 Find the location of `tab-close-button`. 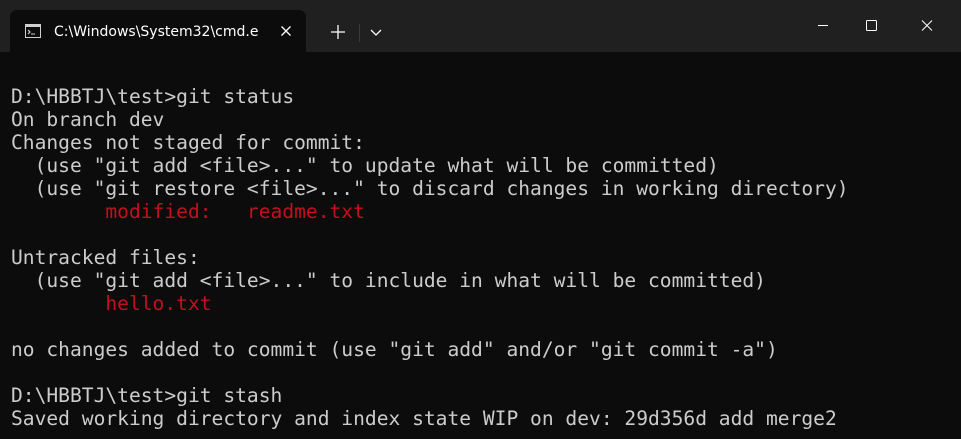

tab-close-button is located at coordinates (286, 31).